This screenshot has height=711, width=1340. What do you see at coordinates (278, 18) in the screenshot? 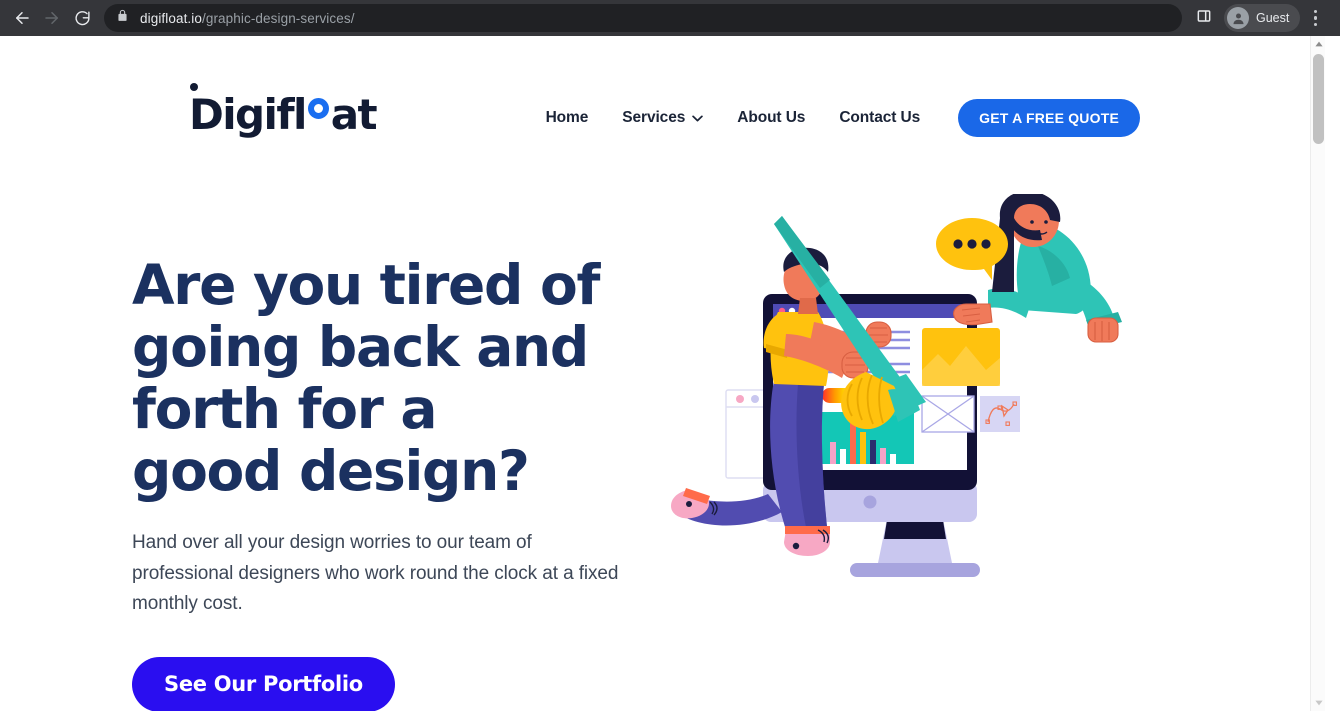
I see `url-path: /graphic-design-services/` at bounding box center [278, 18].